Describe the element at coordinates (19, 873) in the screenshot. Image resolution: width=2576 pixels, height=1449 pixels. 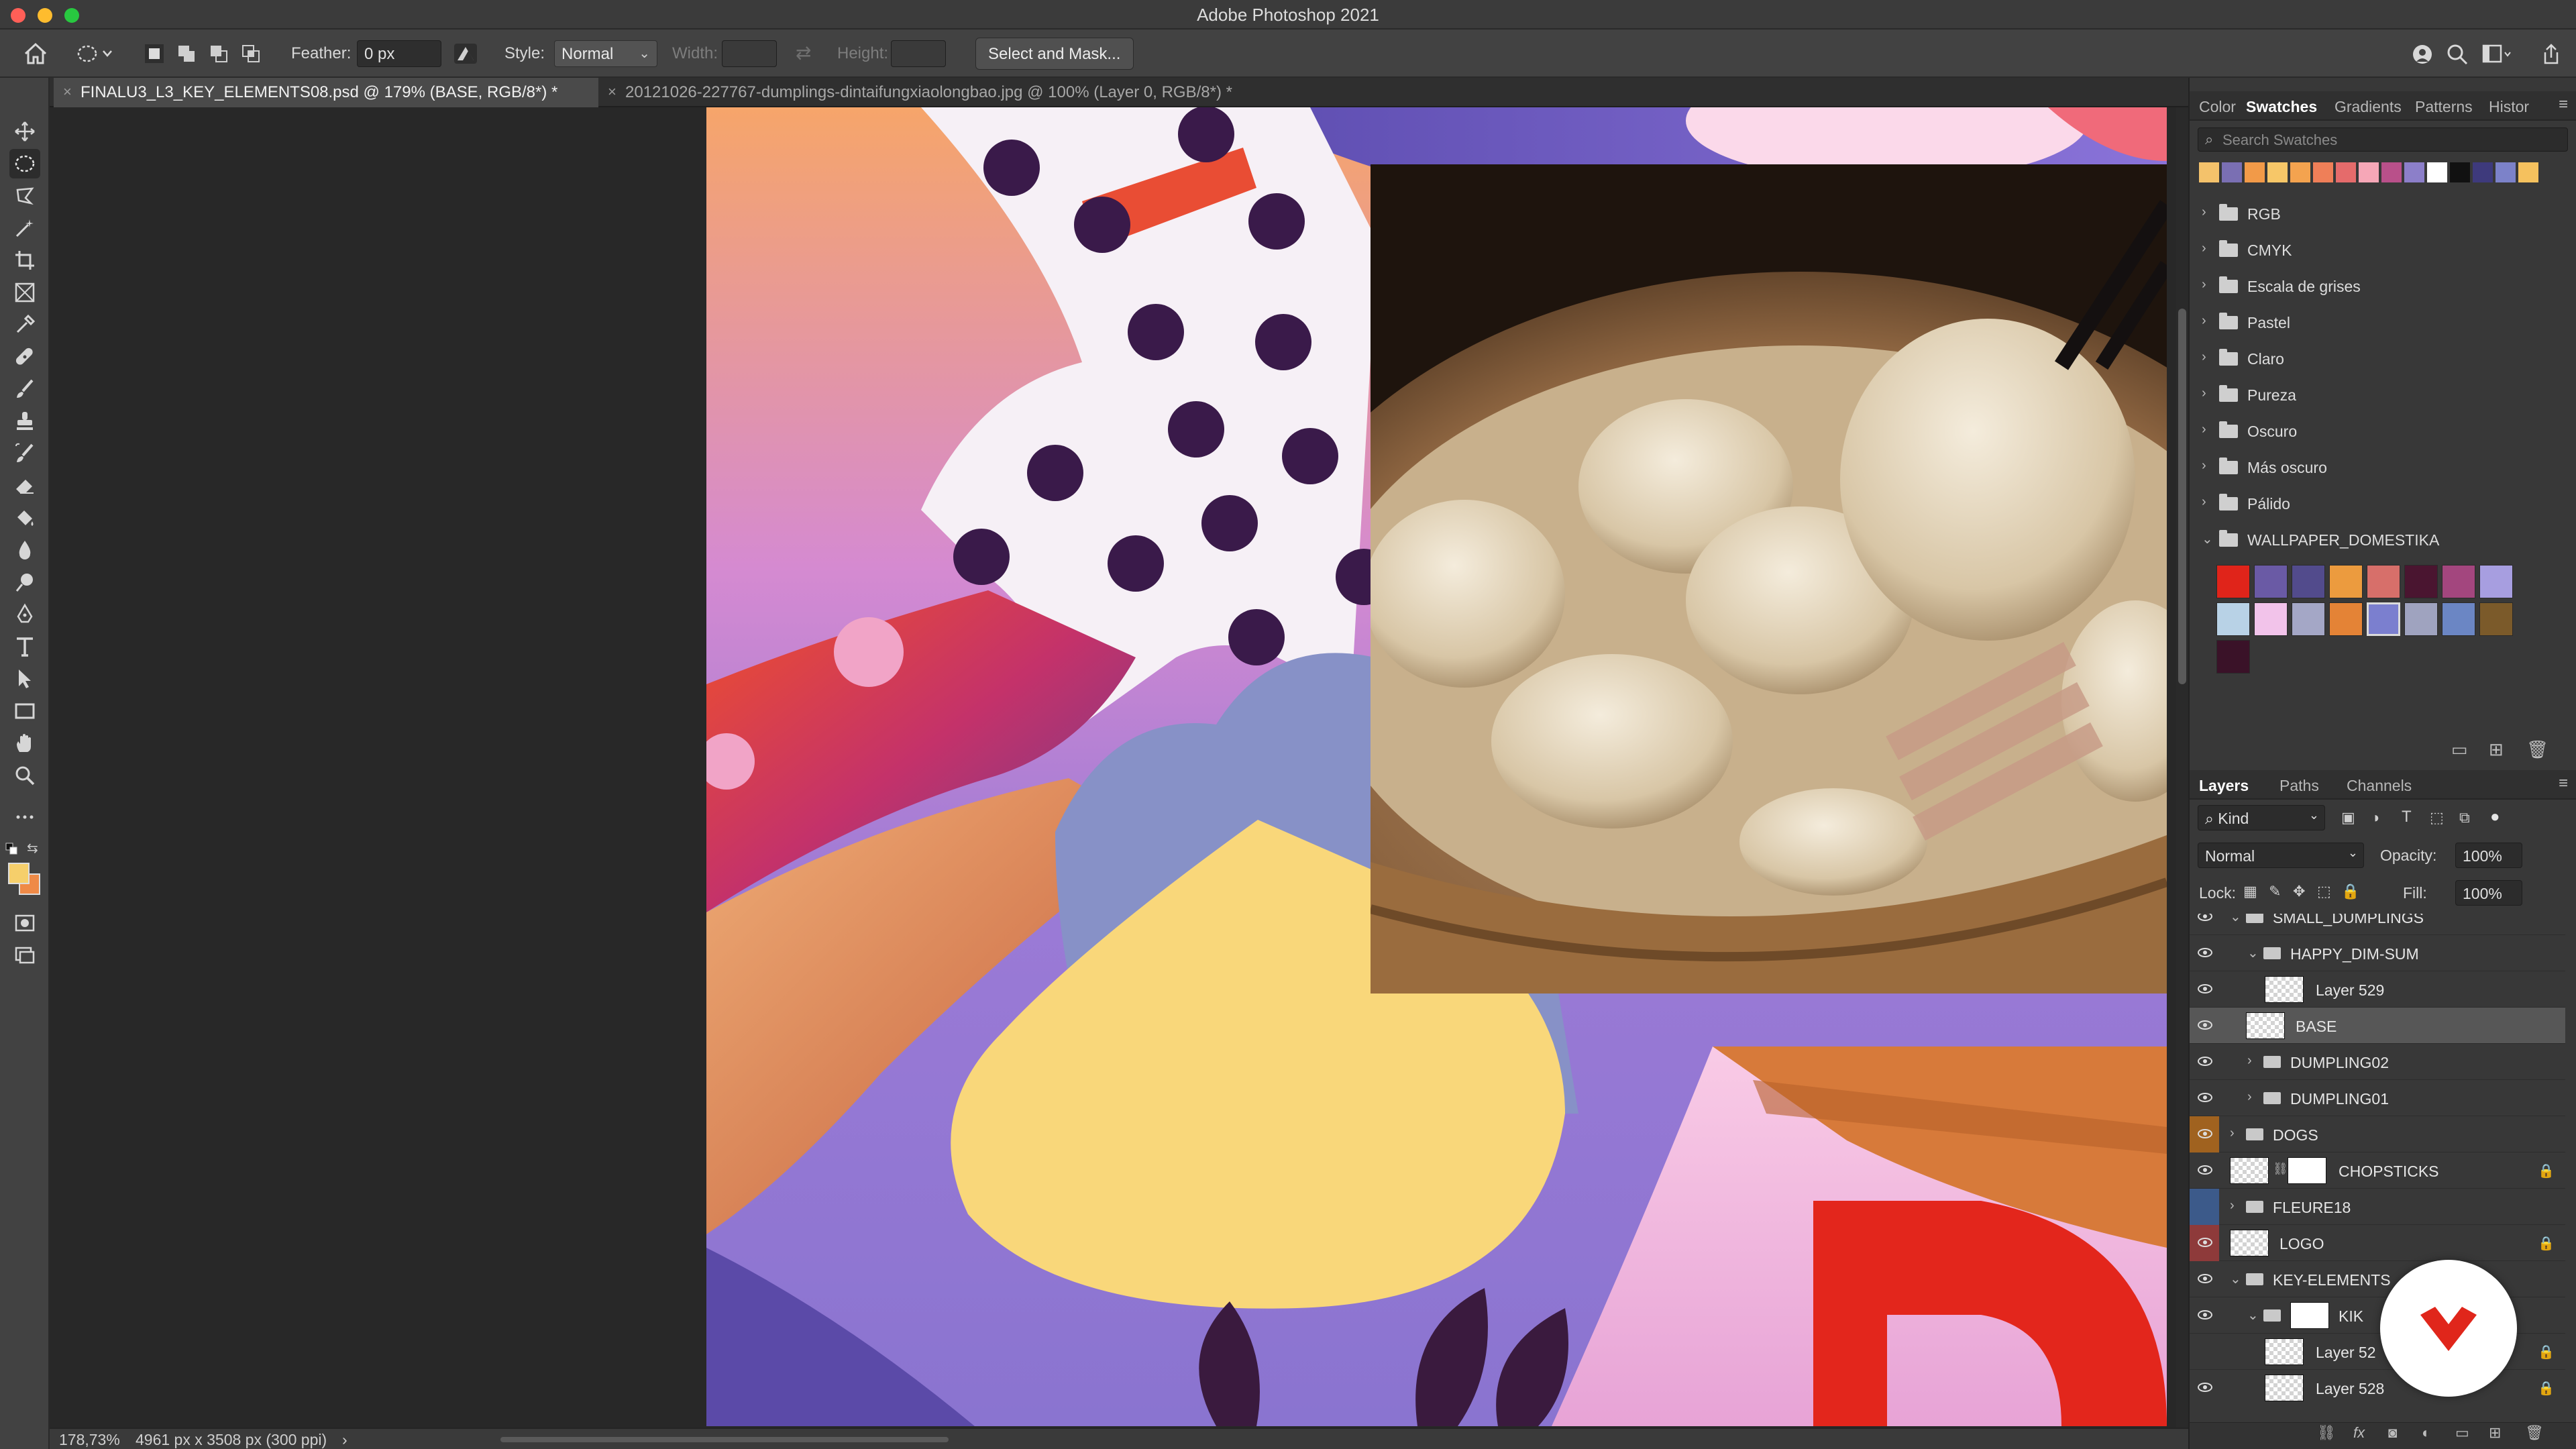
I see `foreground-color-swatch` at that location.